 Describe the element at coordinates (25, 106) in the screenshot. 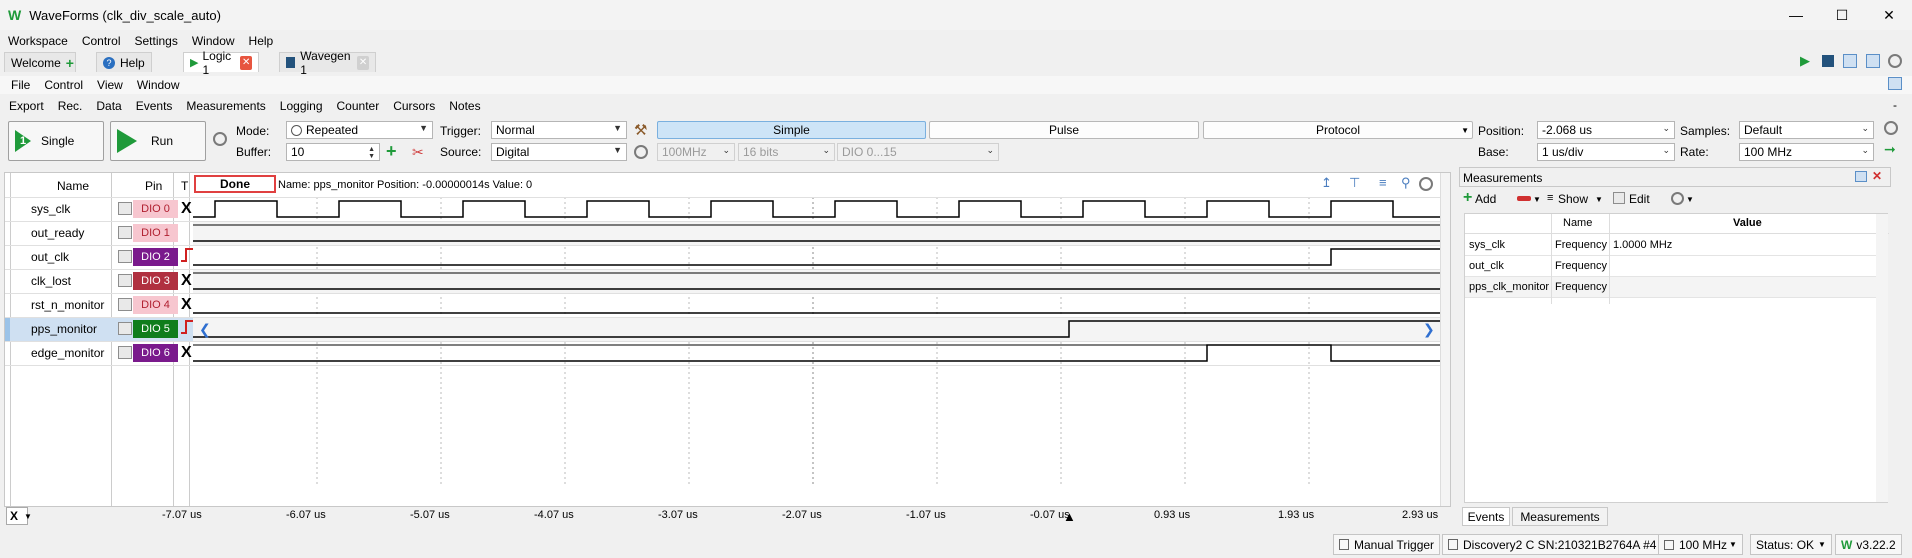

I see `menu-export: Export` at that location.